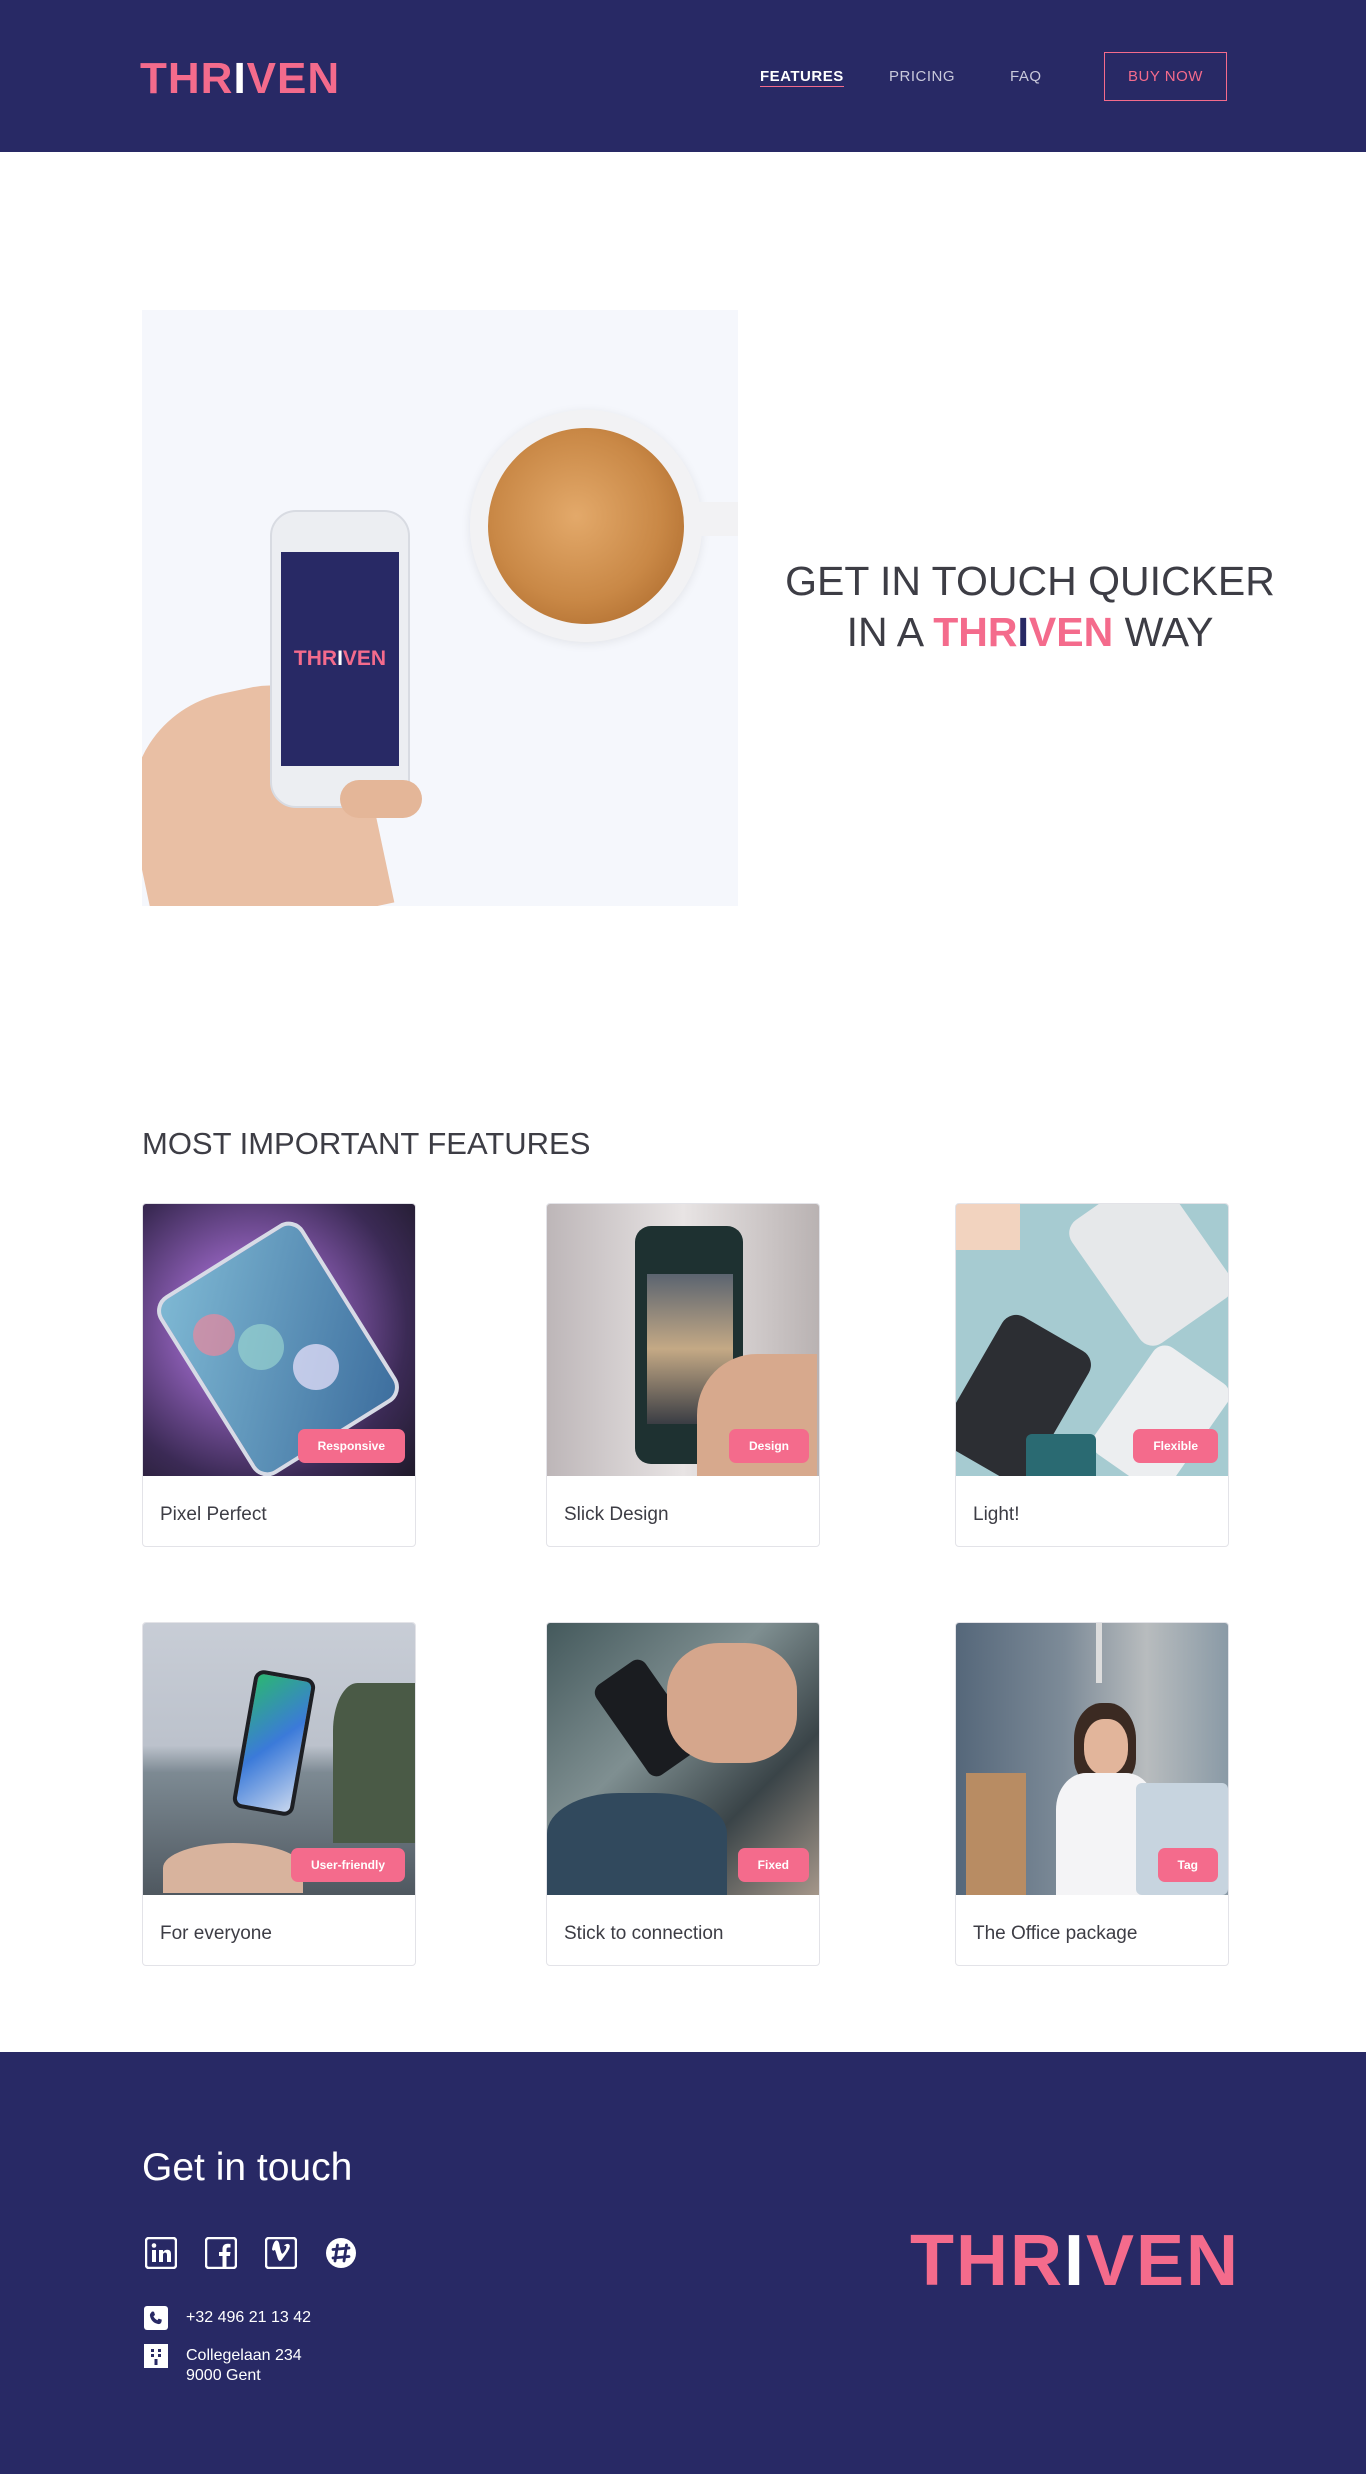 The height and width of the screenshot is (2474, 1366). Describe the element at coordinates (1026, 76) in the screenshot. I see `nav-faq: FAQ` at that location.